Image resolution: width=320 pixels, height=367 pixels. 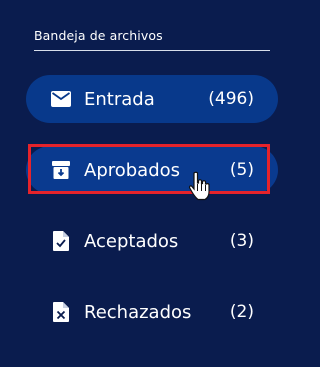 What do you see at coordinates (152, 170) in the screenshot?
I see `nav-item-aprobados: Aprobados (5)` at bounding box center [152, 170].